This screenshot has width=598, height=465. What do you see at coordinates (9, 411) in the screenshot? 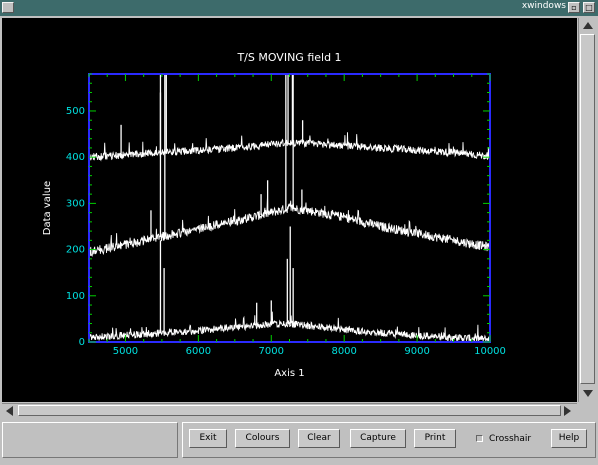
I see `scroll-left-arrow-icon` at bounding box center [9, 411].